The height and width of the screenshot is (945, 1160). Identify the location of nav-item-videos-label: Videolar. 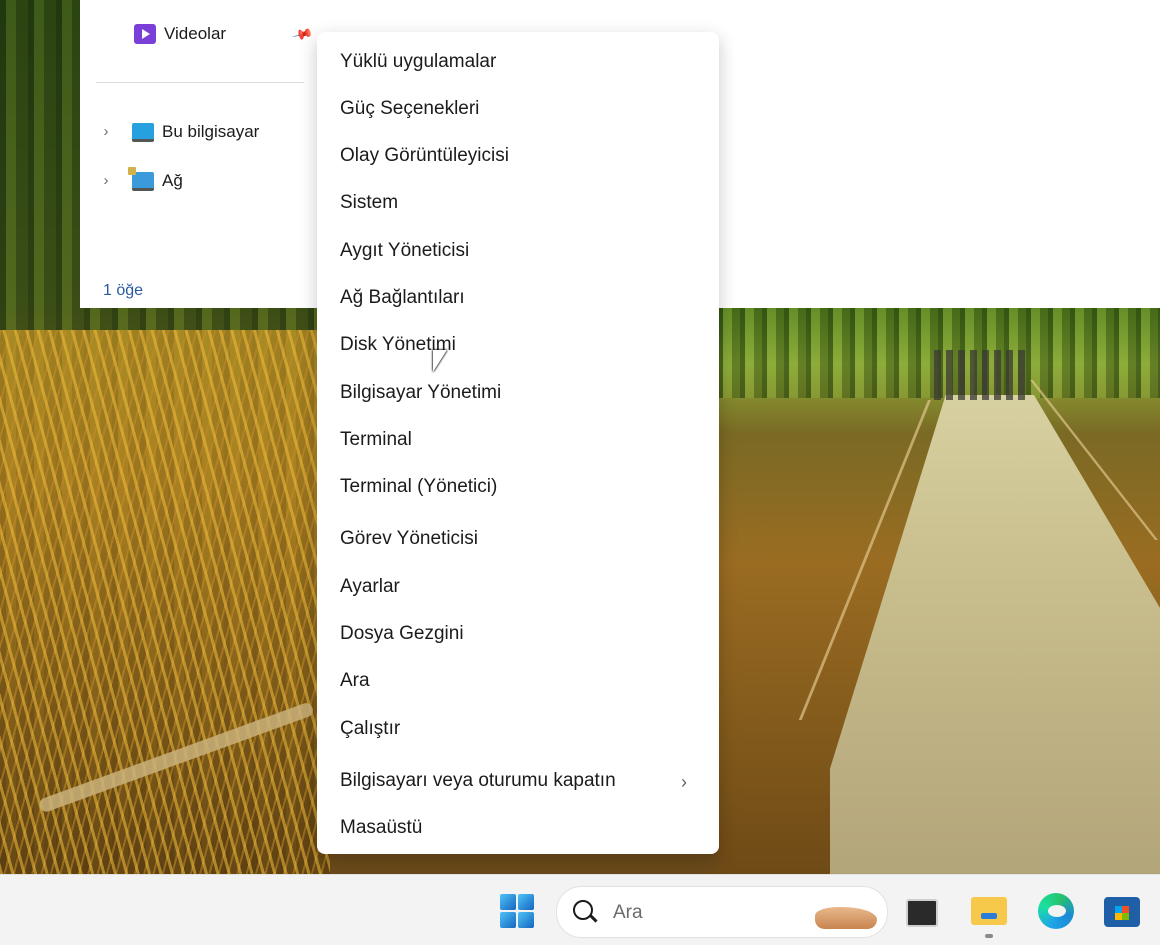
(195, 33).